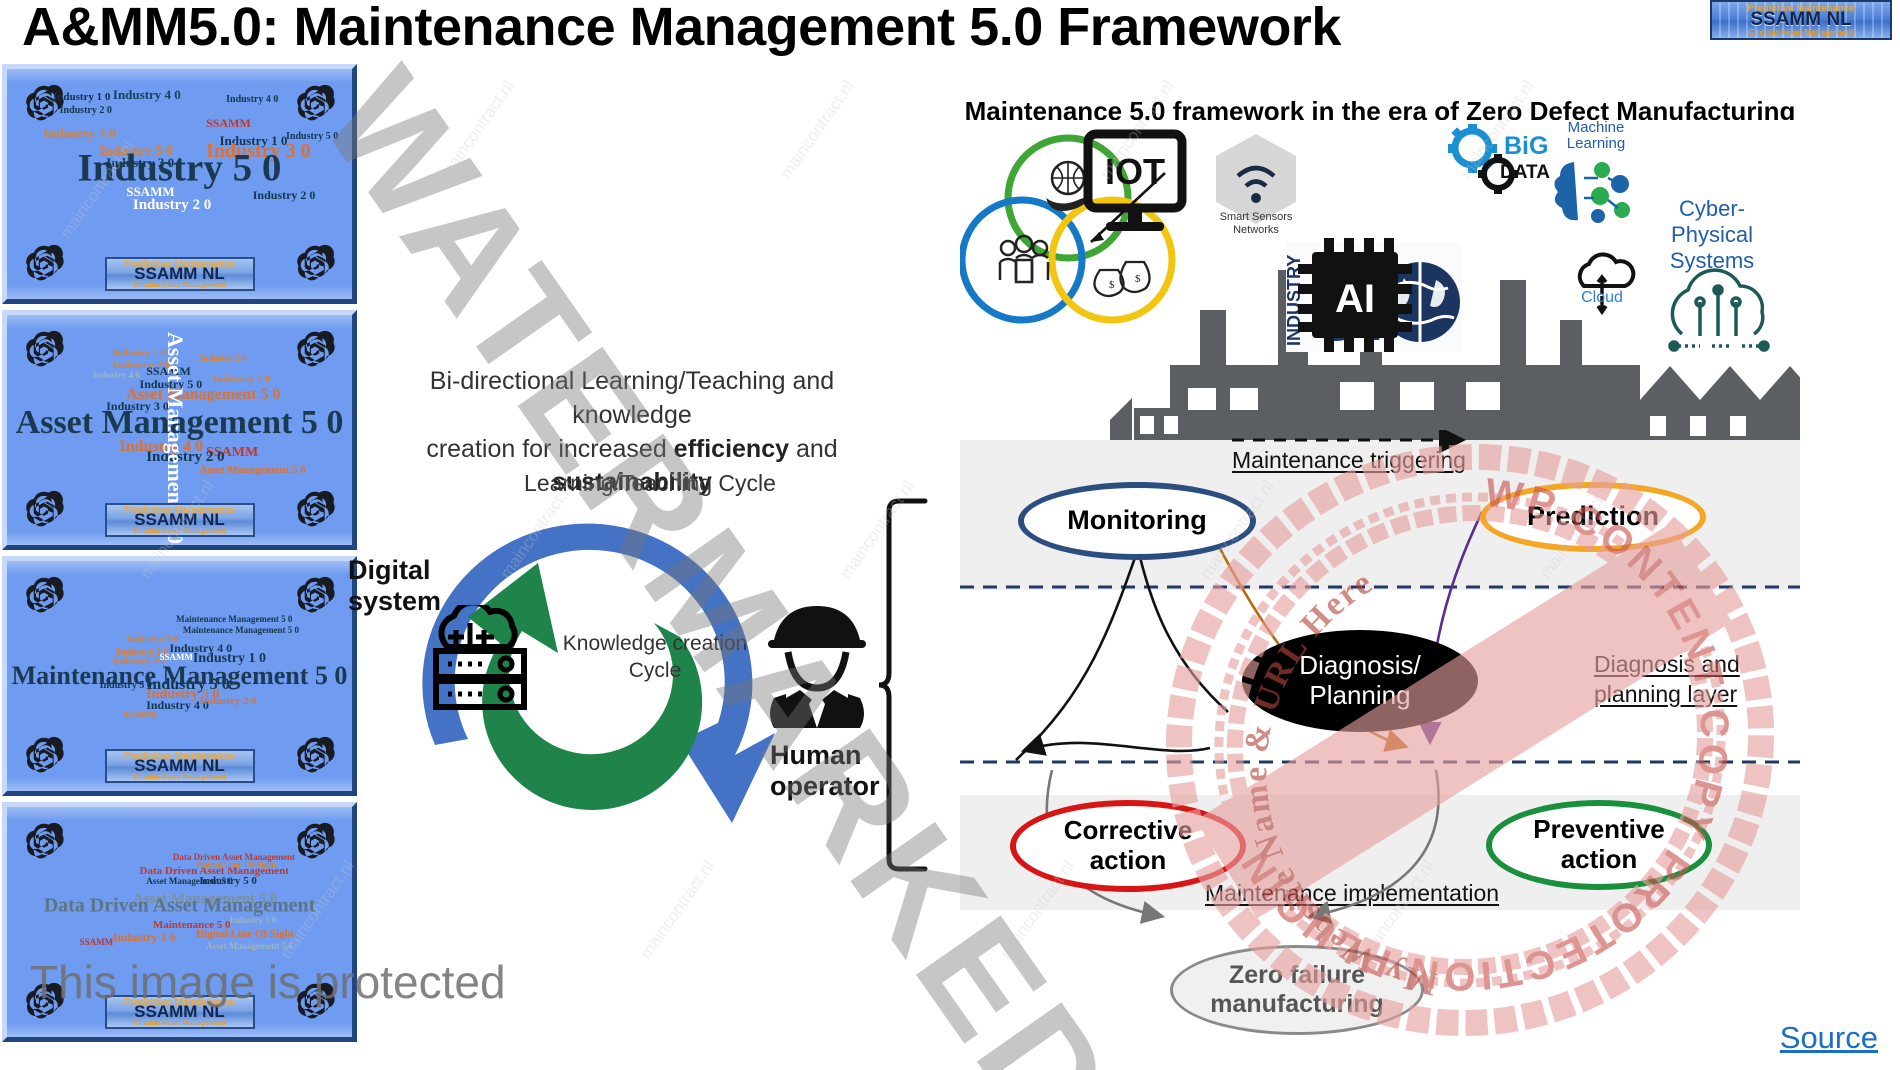  I want to click on svg-text: Smart Sensors, so click(1256, 217).